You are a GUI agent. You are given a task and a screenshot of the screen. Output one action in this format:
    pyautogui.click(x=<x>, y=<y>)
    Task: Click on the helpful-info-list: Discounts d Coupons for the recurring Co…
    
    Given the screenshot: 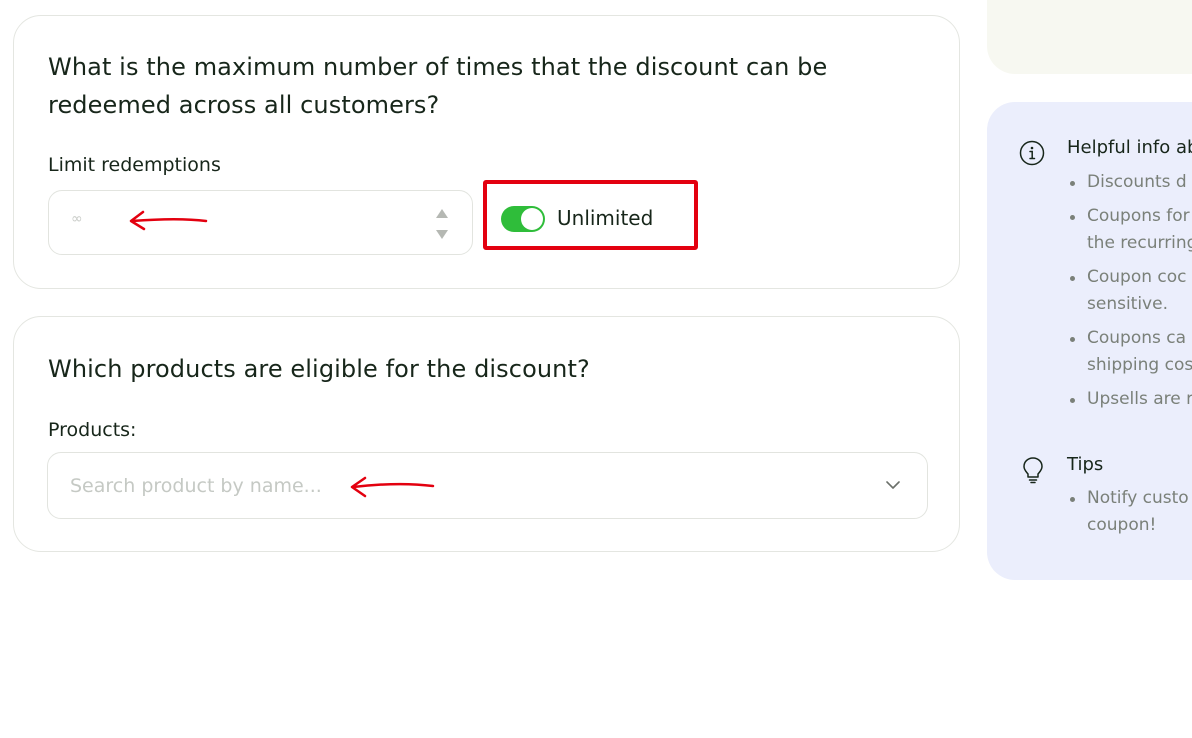 What is the action you would take?
    pyautogui.click(x=1129, y=294)
    